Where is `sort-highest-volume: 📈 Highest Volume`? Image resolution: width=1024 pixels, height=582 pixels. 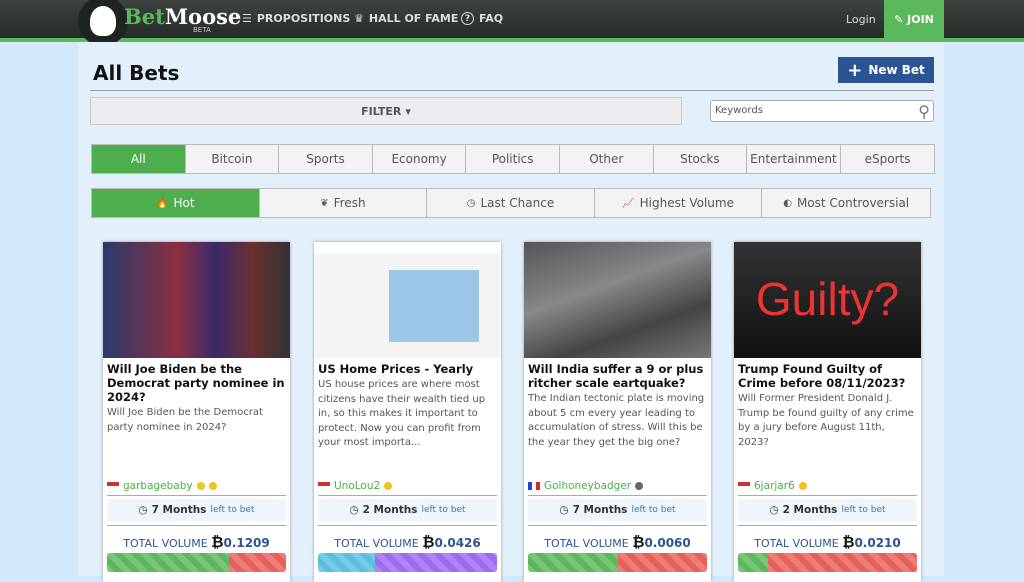
sort-highest-volume: 📈 Highest Volume is located at coordinates (678, 203).